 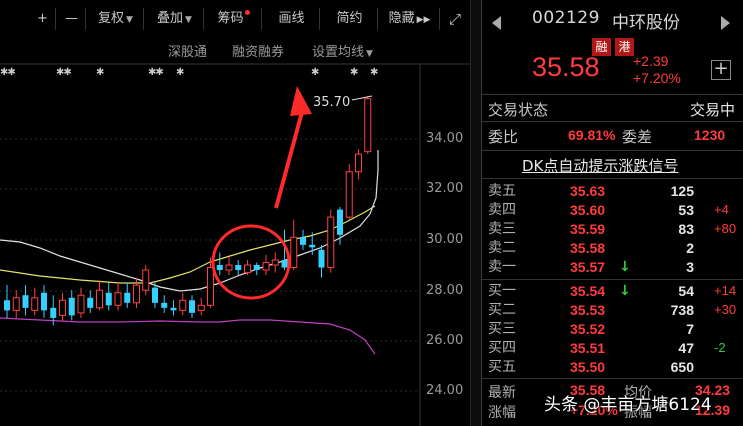 What do you see at coordinates (587, 210) in the screenshot?
I see `ask-price: 35.60` at bounding box center [587, 210].